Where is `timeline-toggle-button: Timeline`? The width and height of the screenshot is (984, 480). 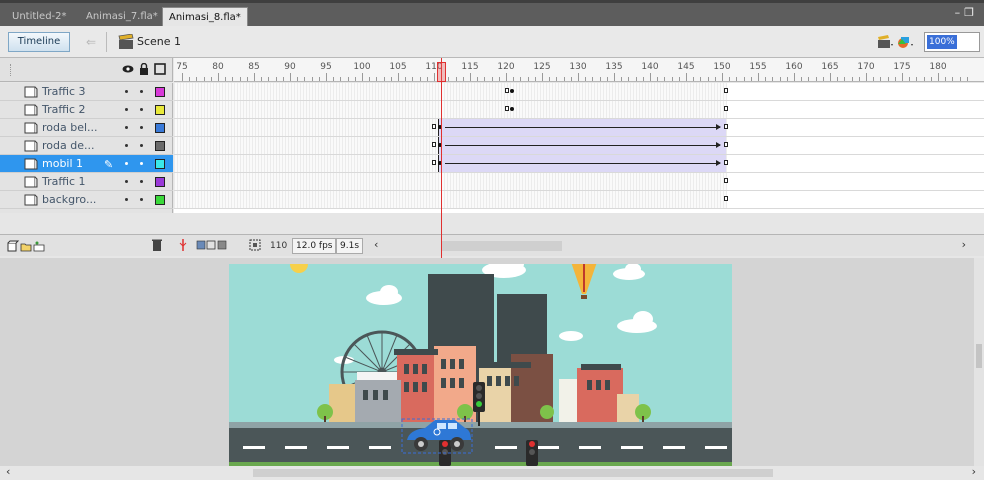
timeline-toggle-button: Timeline is located at coordinates (39, 42).